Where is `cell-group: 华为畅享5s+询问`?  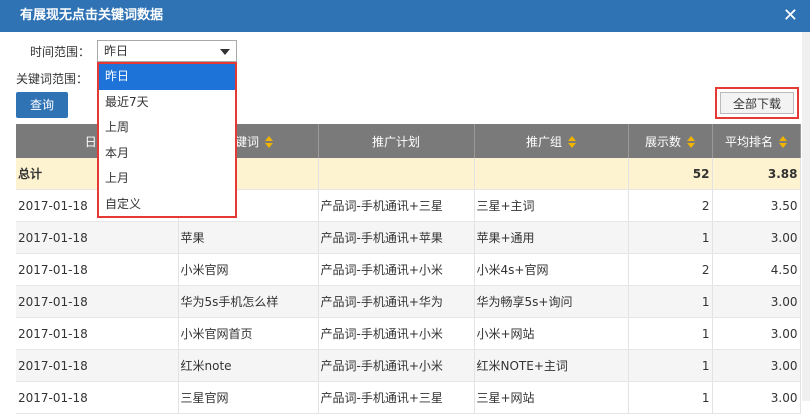 cell-group: 华为畅享5s+询问 is located at coordinates (551, 301).